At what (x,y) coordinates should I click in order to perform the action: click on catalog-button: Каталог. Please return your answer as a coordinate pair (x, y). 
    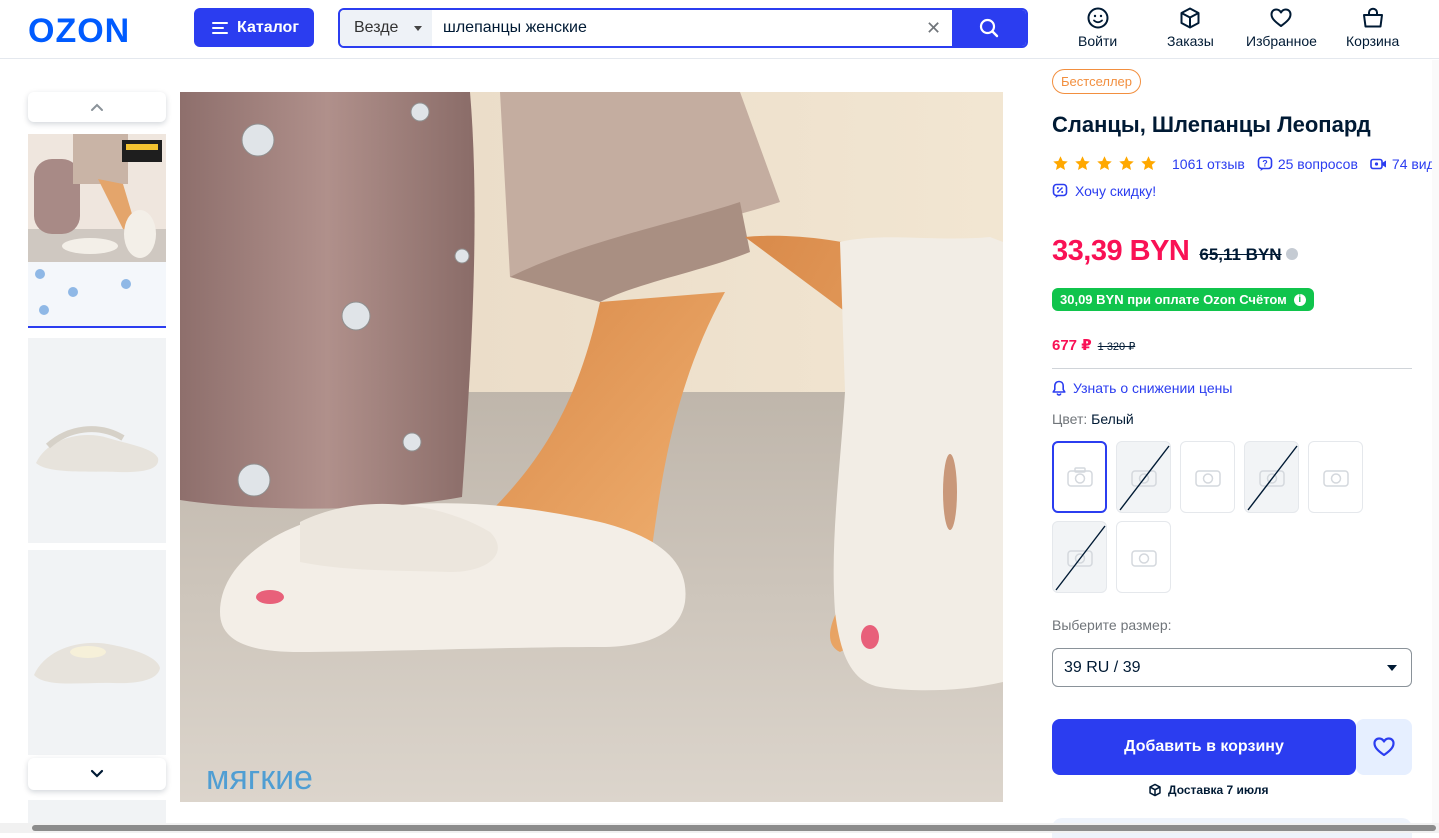
    Looking at the image, I should click on (254, 27).